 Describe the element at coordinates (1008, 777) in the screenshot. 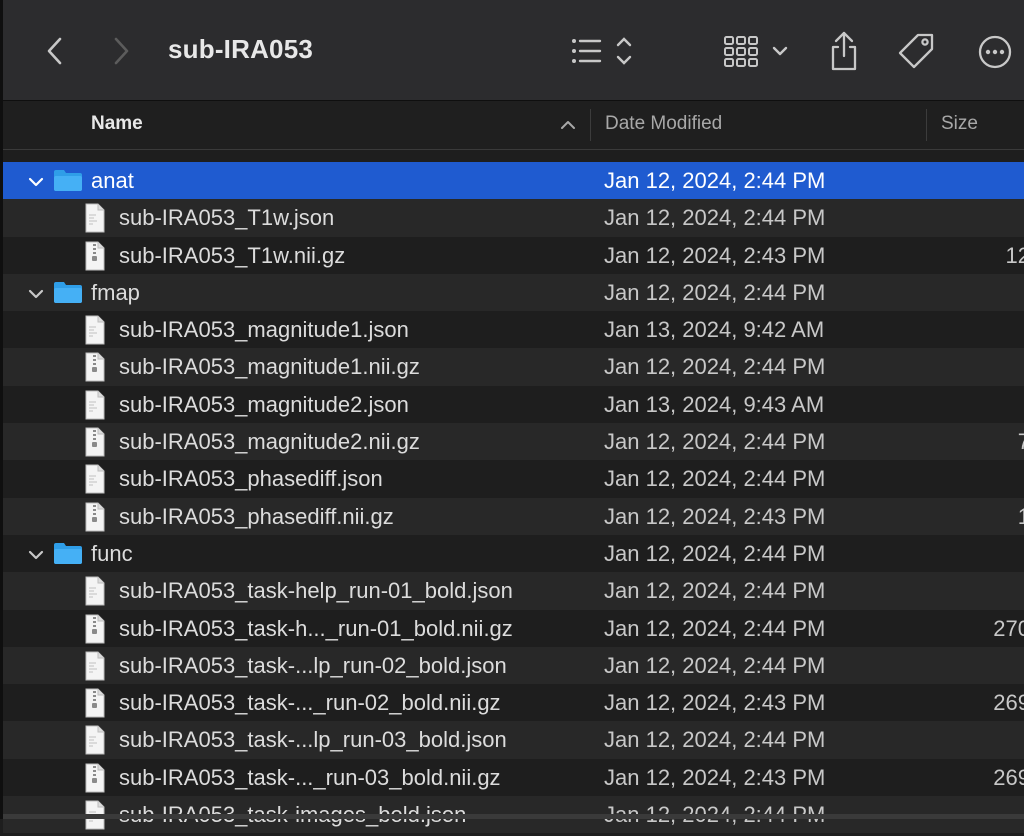

I see `row-size: 269` at that location.